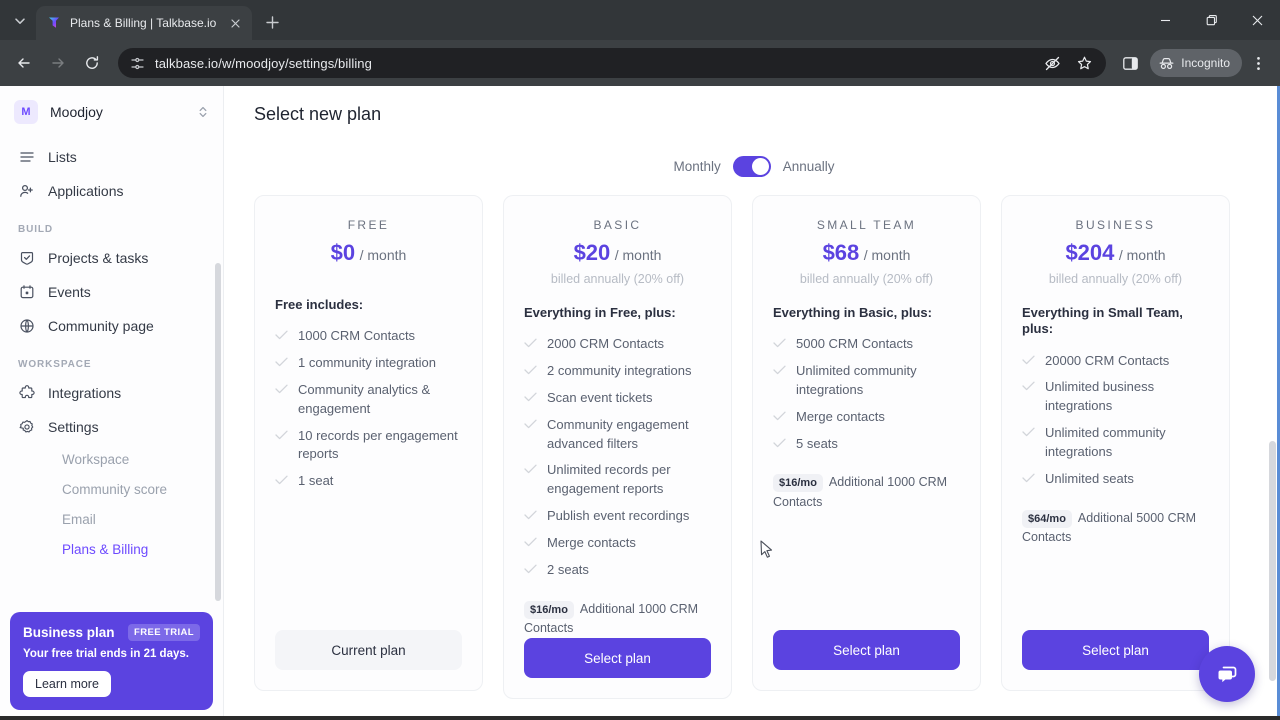 This screenshot has width=1280, height=720. I want to click on tab-search-icon, so click(20, 21).